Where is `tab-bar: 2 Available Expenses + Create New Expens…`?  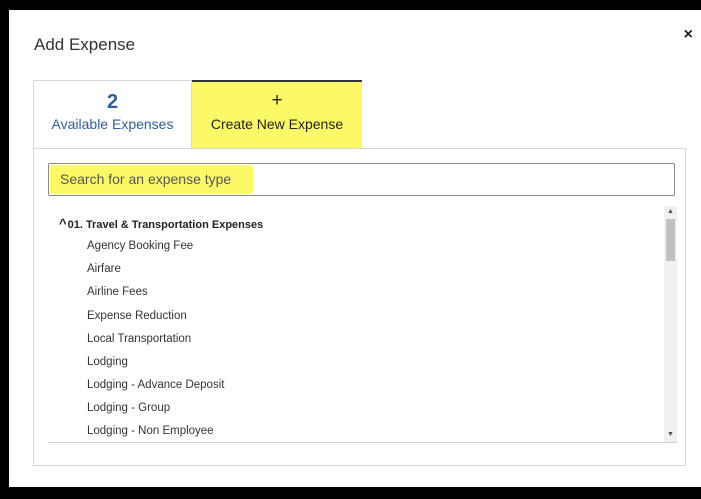 tab-bar: 2 Available Expenses + Create New Expens… is located at coordinates (359, 118).